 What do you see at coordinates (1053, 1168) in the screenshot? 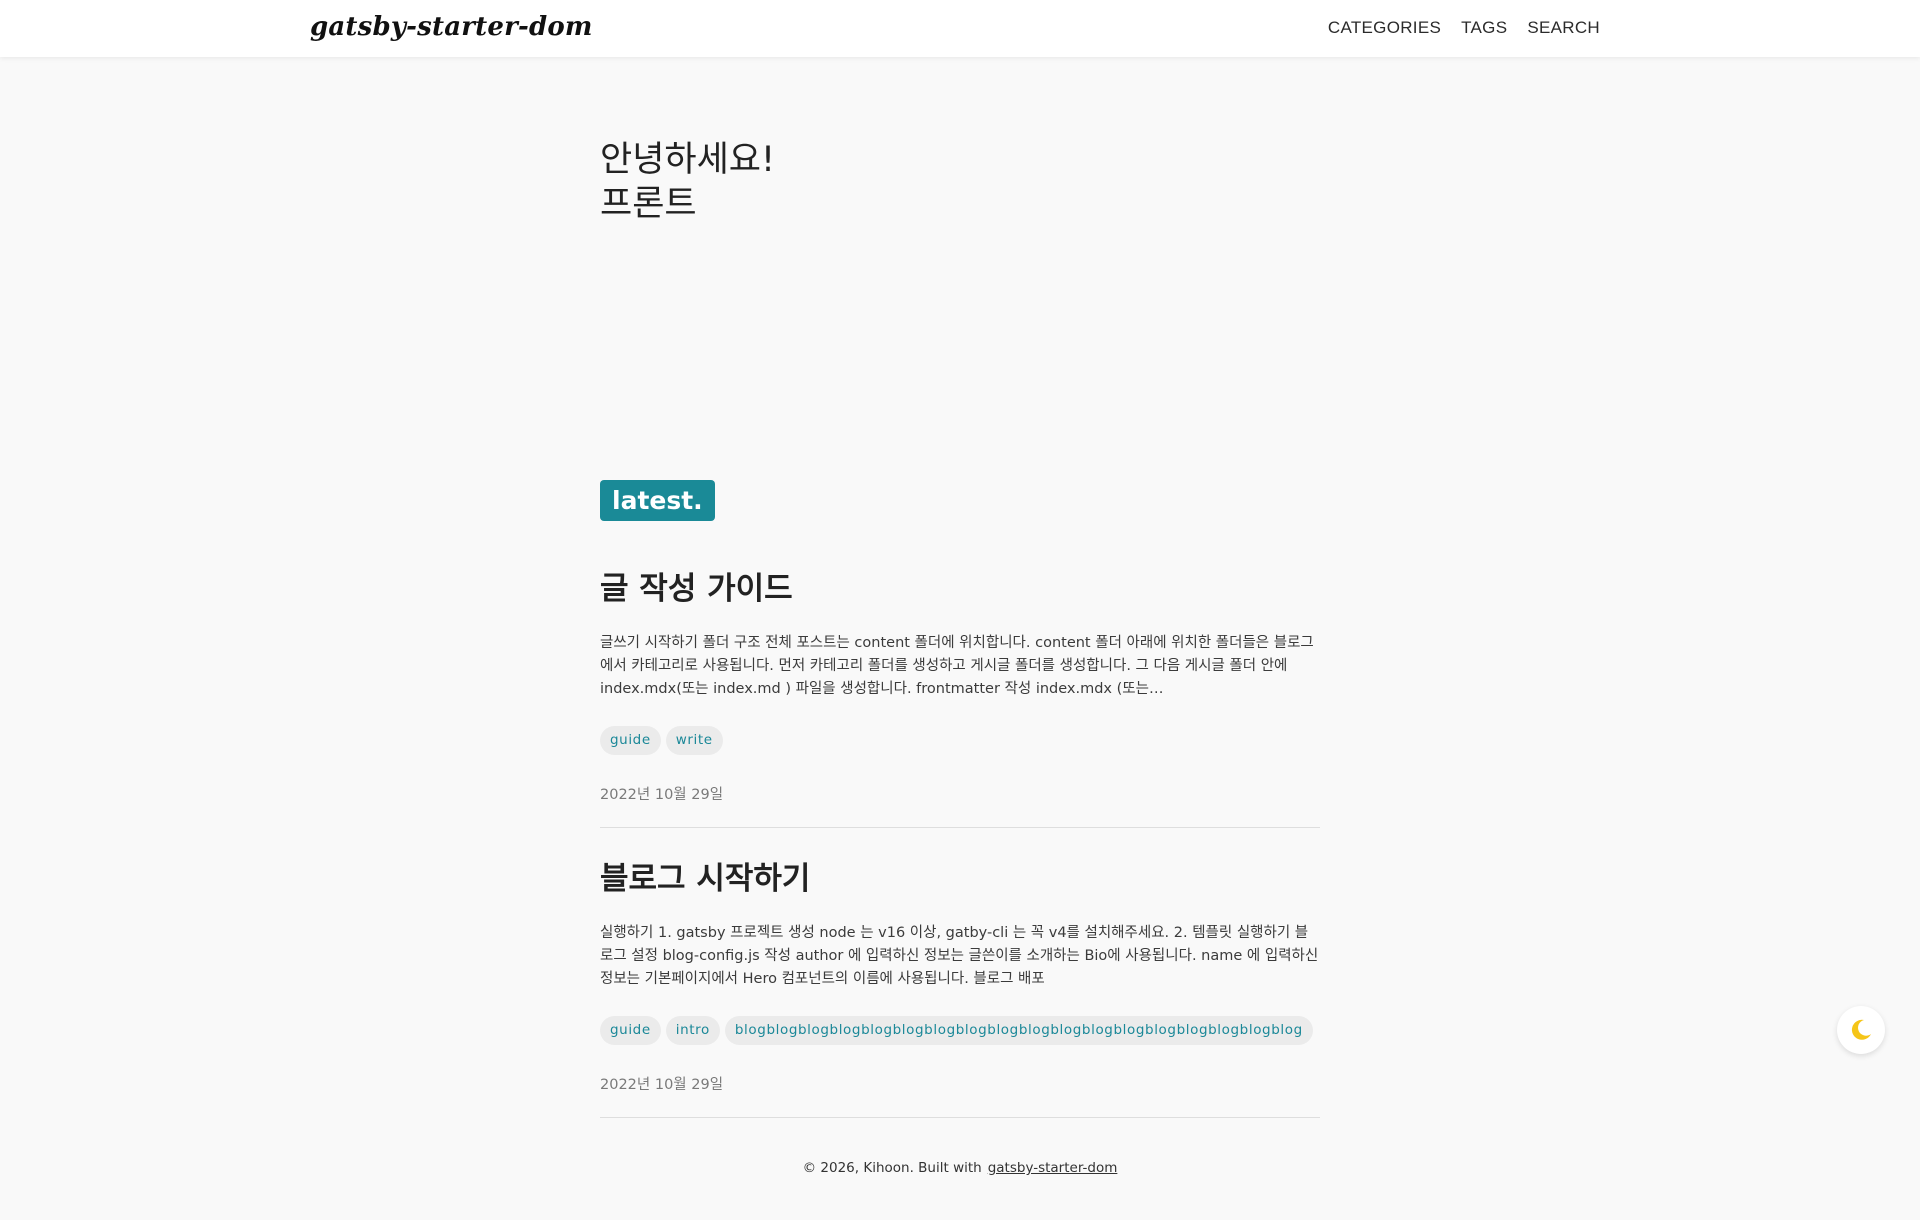
I see `footer-link: gatsby-starter-dom` at bounding box center [1053, 1168].